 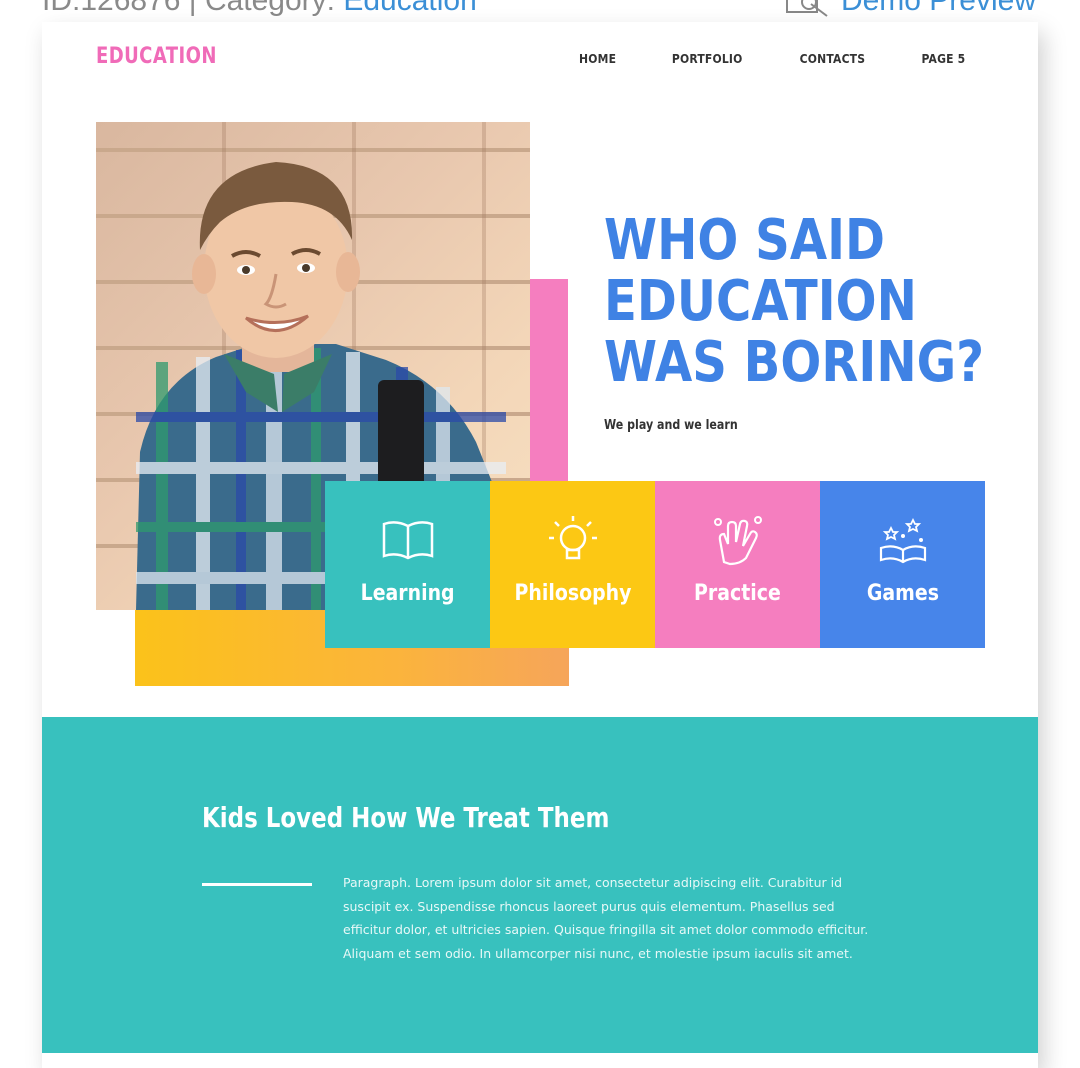 What do you see at coordinates (938, 8) in the screenshot?
I see `demo-preview-label: Demo Preview` at bounding box center [938, 8].